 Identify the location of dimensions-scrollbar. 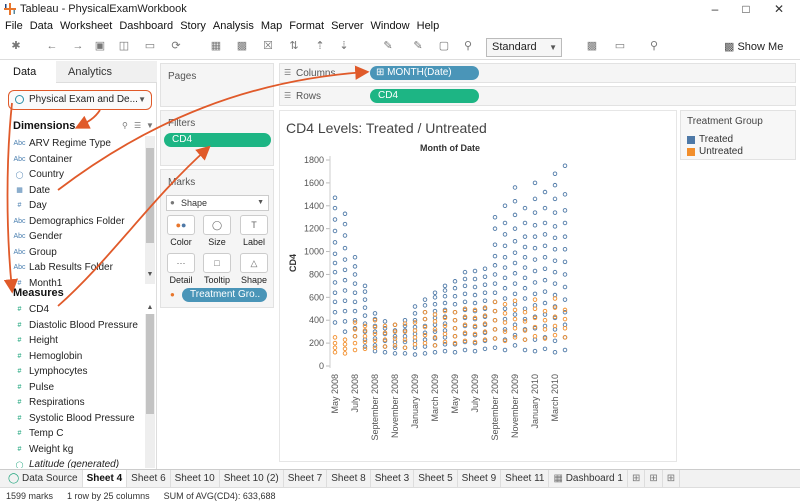
(150, 210).